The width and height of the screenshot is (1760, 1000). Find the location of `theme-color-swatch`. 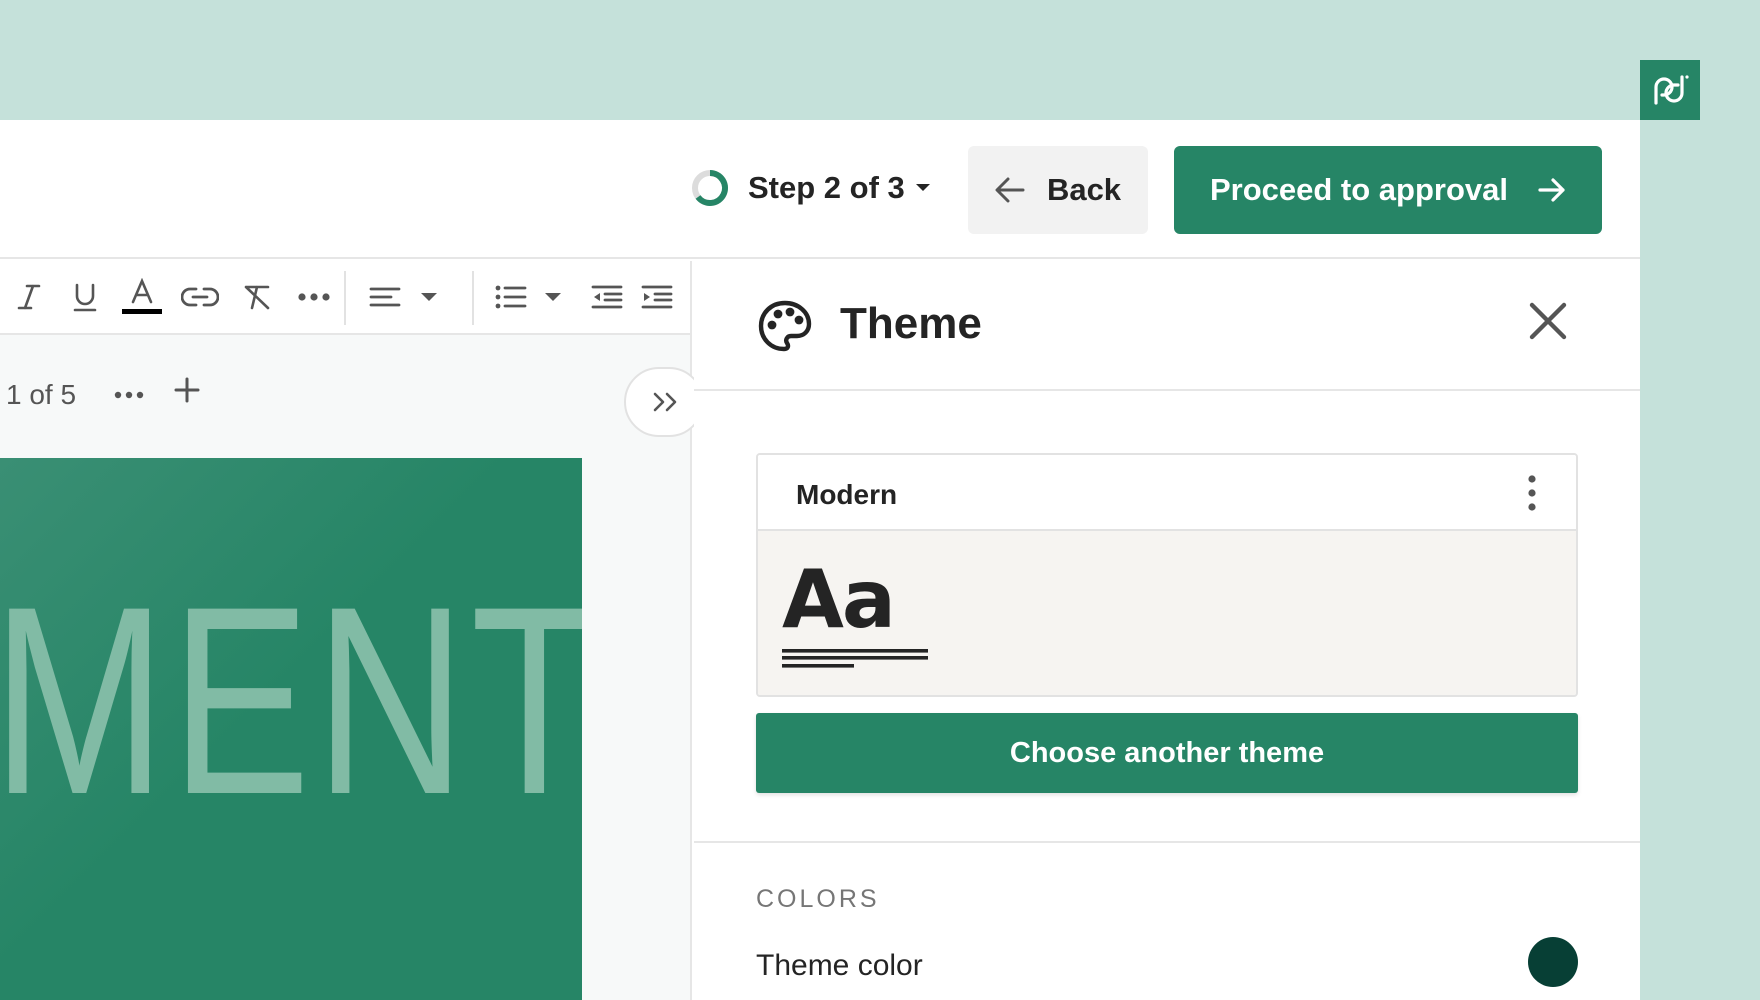

theme-color-swatch is located at coordinates (1553, 962).